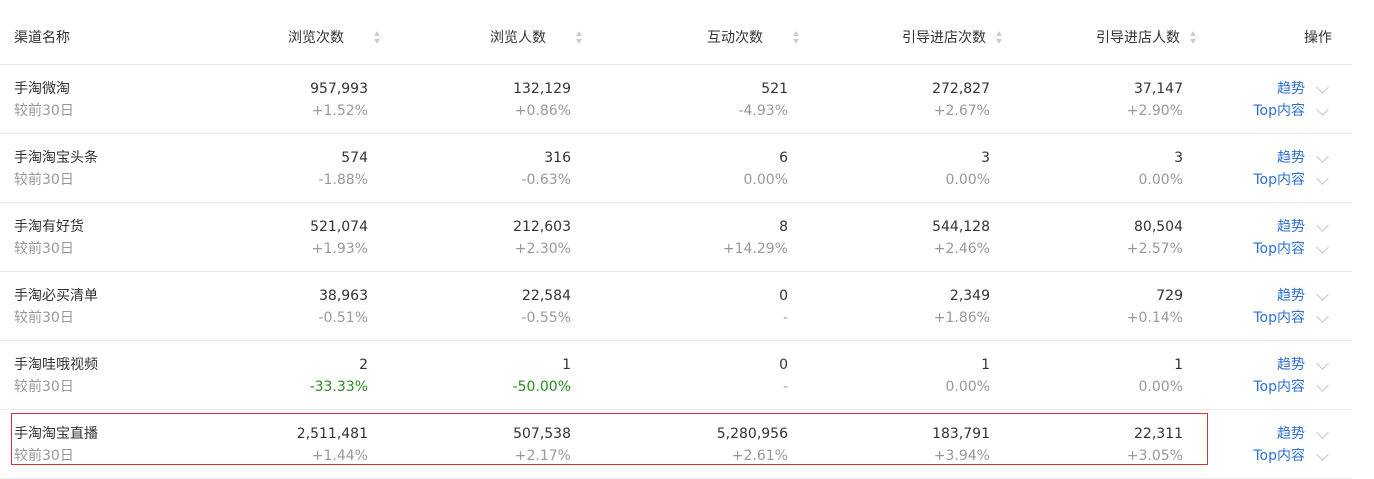 The image size is (1374, 479). What do you see at coordinates (752, 434) in the screenshot?
I see `value-interactions: 5,280,956` at bounding box center [752, 434].